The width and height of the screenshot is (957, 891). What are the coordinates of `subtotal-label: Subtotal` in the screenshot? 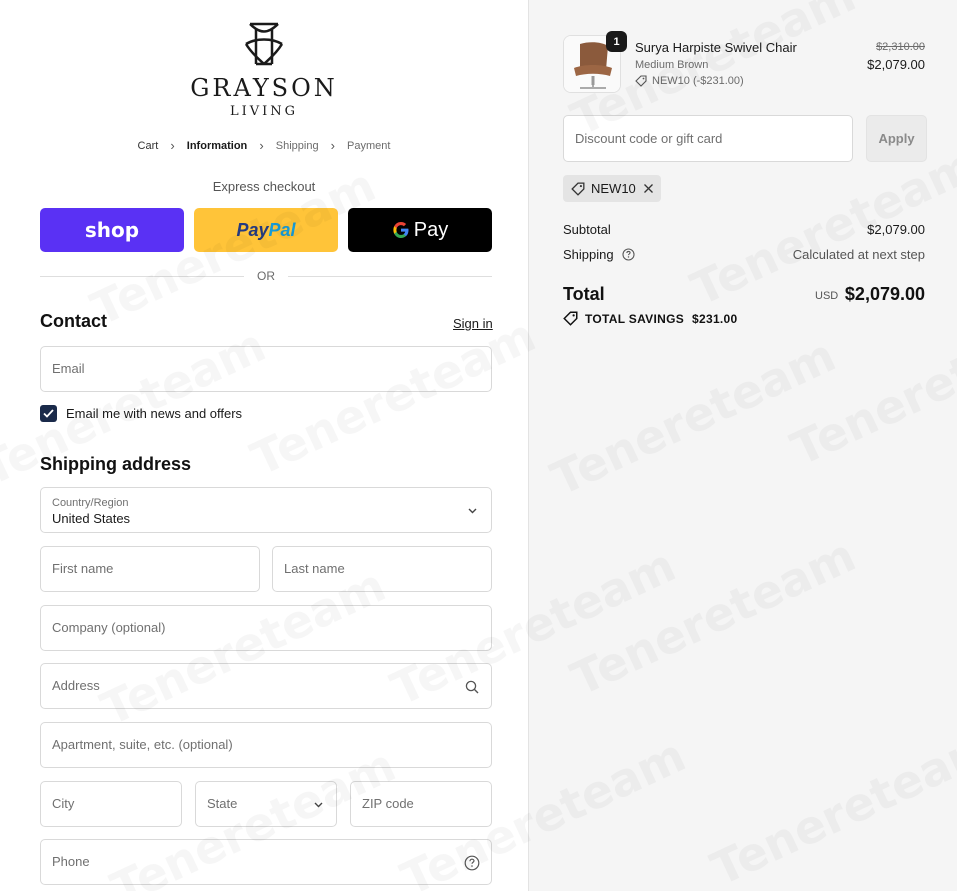 It's located at (587, 229).